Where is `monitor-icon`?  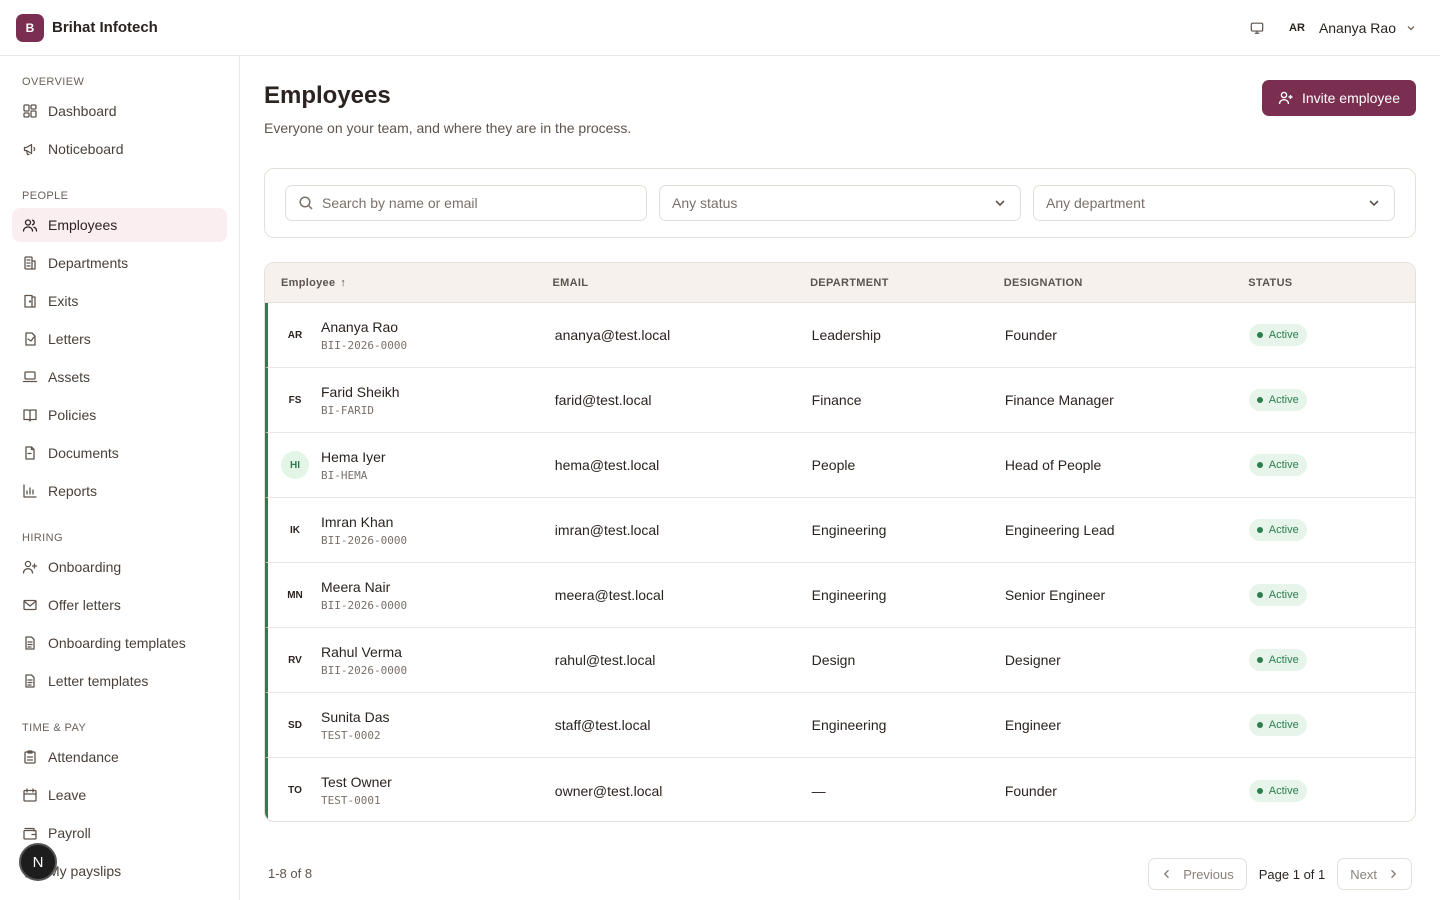
monitor-icon is located at coordinates (1257, 28).